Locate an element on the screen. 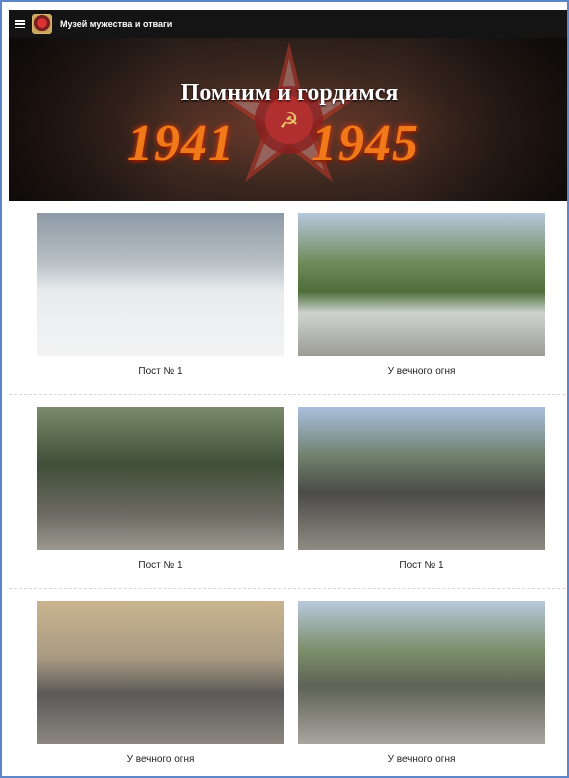  year-start: 1941 is located at coordinates (181, 143).